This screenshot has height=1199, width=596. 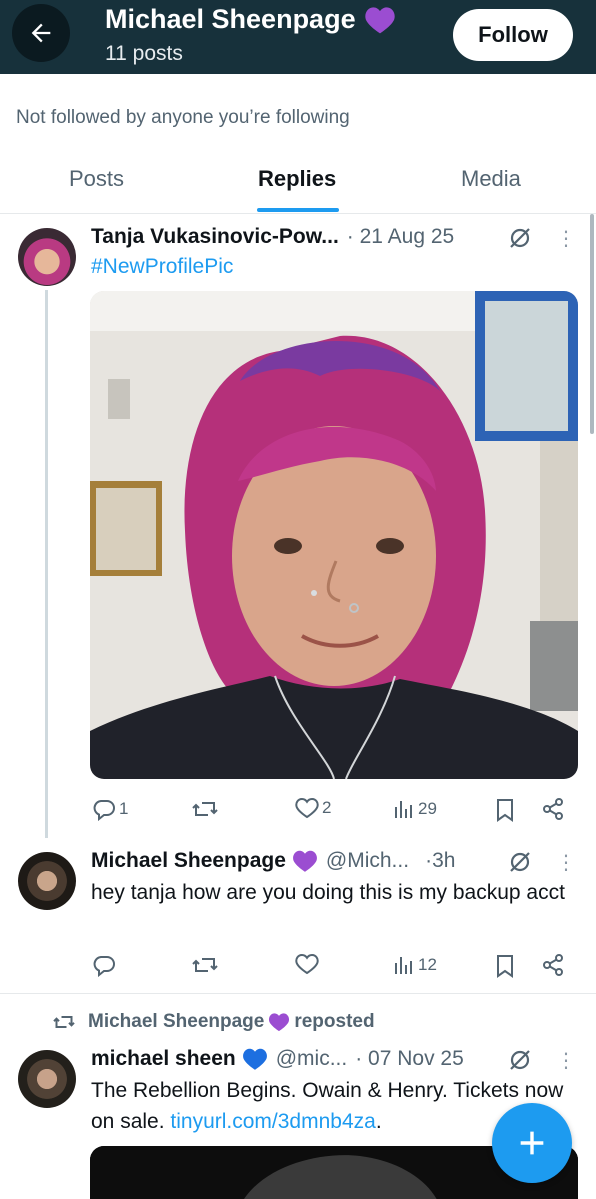 What do you see at coordinates (400, 237) in the screenshot?
I see `post-date: · 21 Aug 25` at bounding box center [400, 237].